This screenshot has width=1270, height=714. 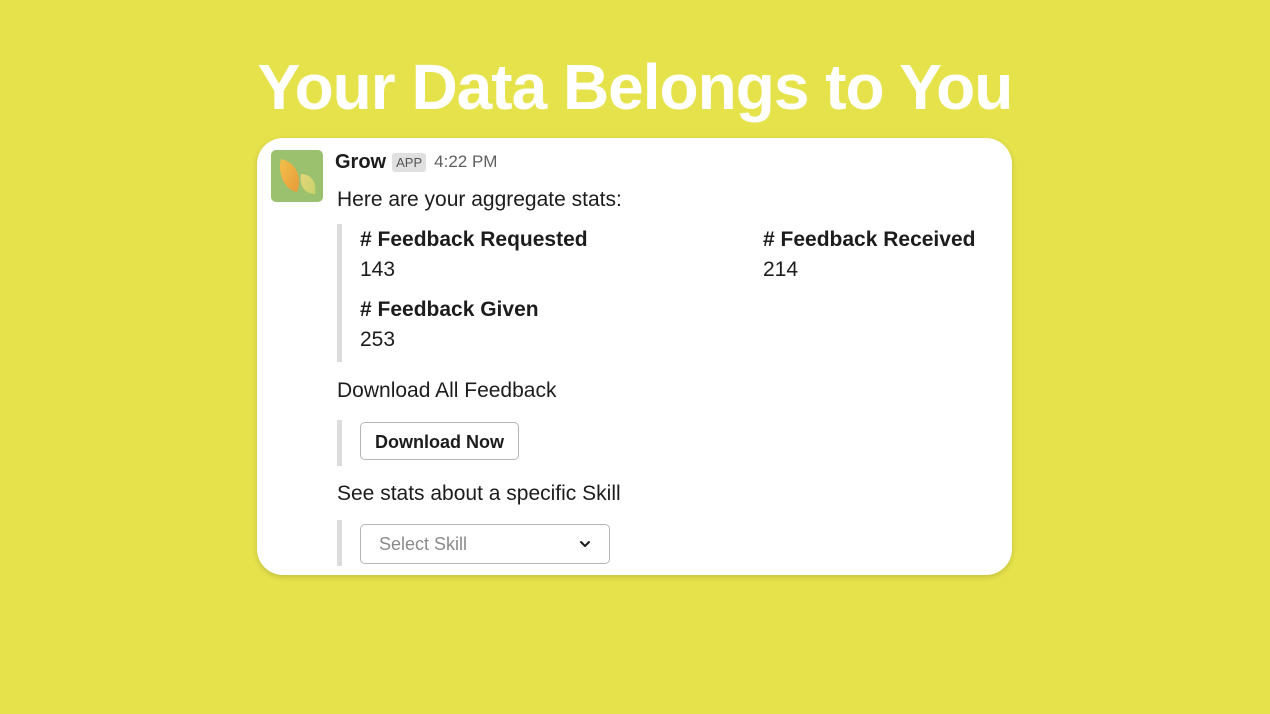 What do you see at coordinates (474, 239) in the screenshot?
I see `stat-label: # Feedback Requested` at bounding box center [474, 239].